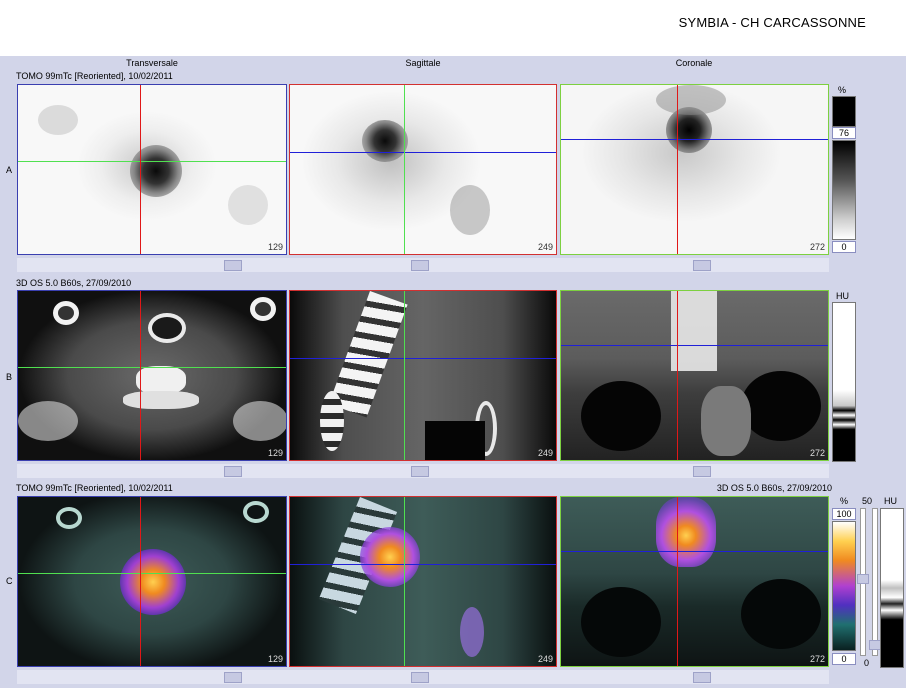 The image size is (906, 688). I want to click on colorbar-c2-min: 0, so click(867, 663).